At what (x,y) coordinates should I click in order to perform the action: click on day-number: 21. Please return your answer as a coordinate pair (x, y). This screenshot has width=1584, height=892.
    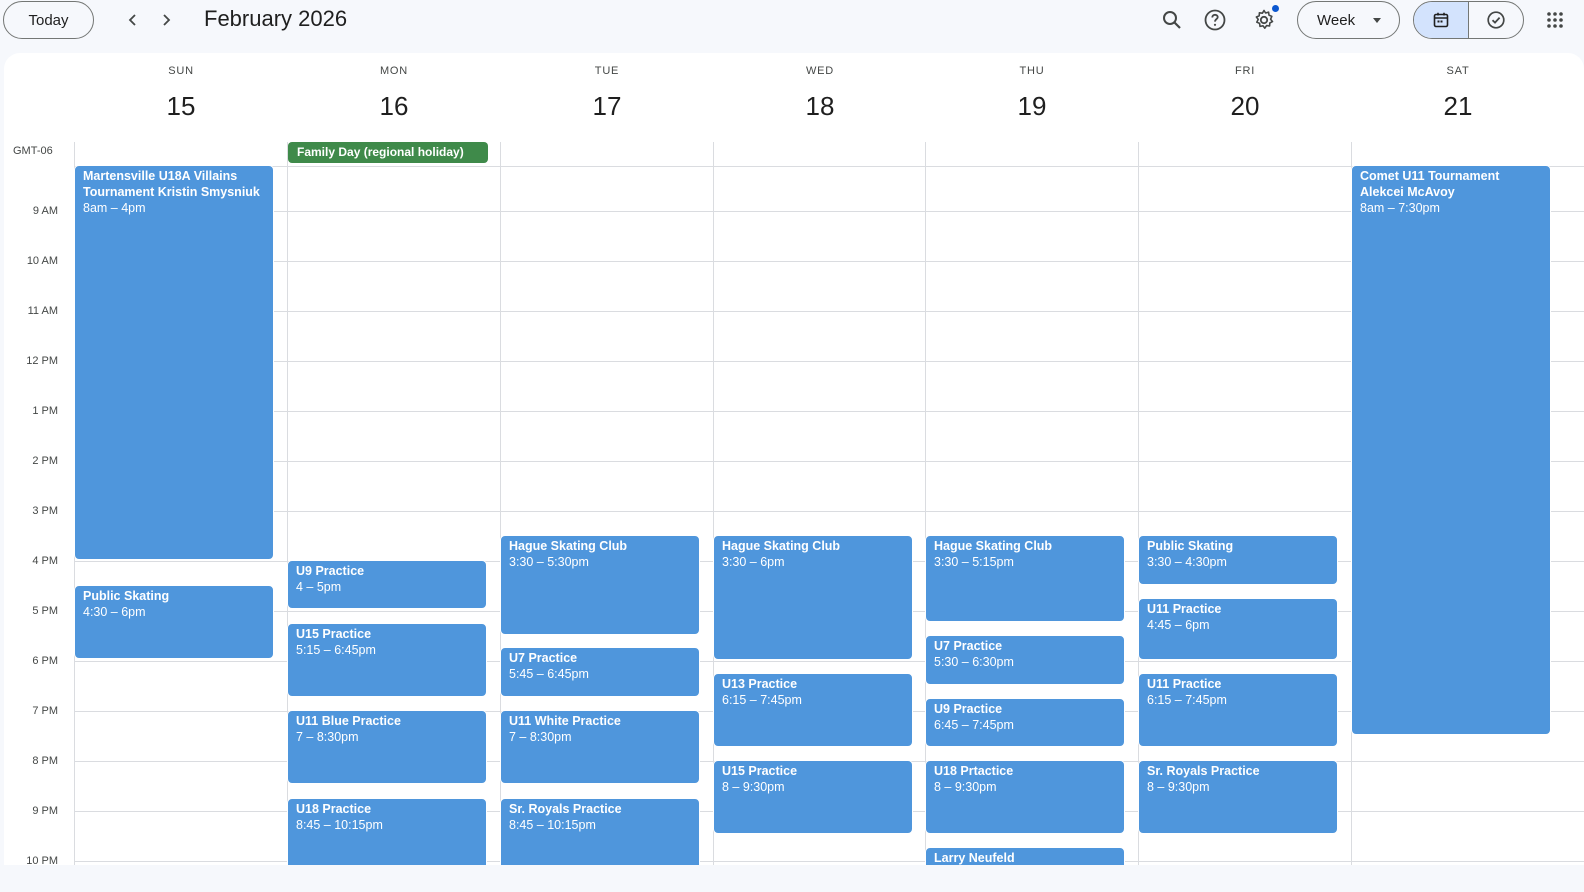
    Looking at the image, I should click on (1458, 106).